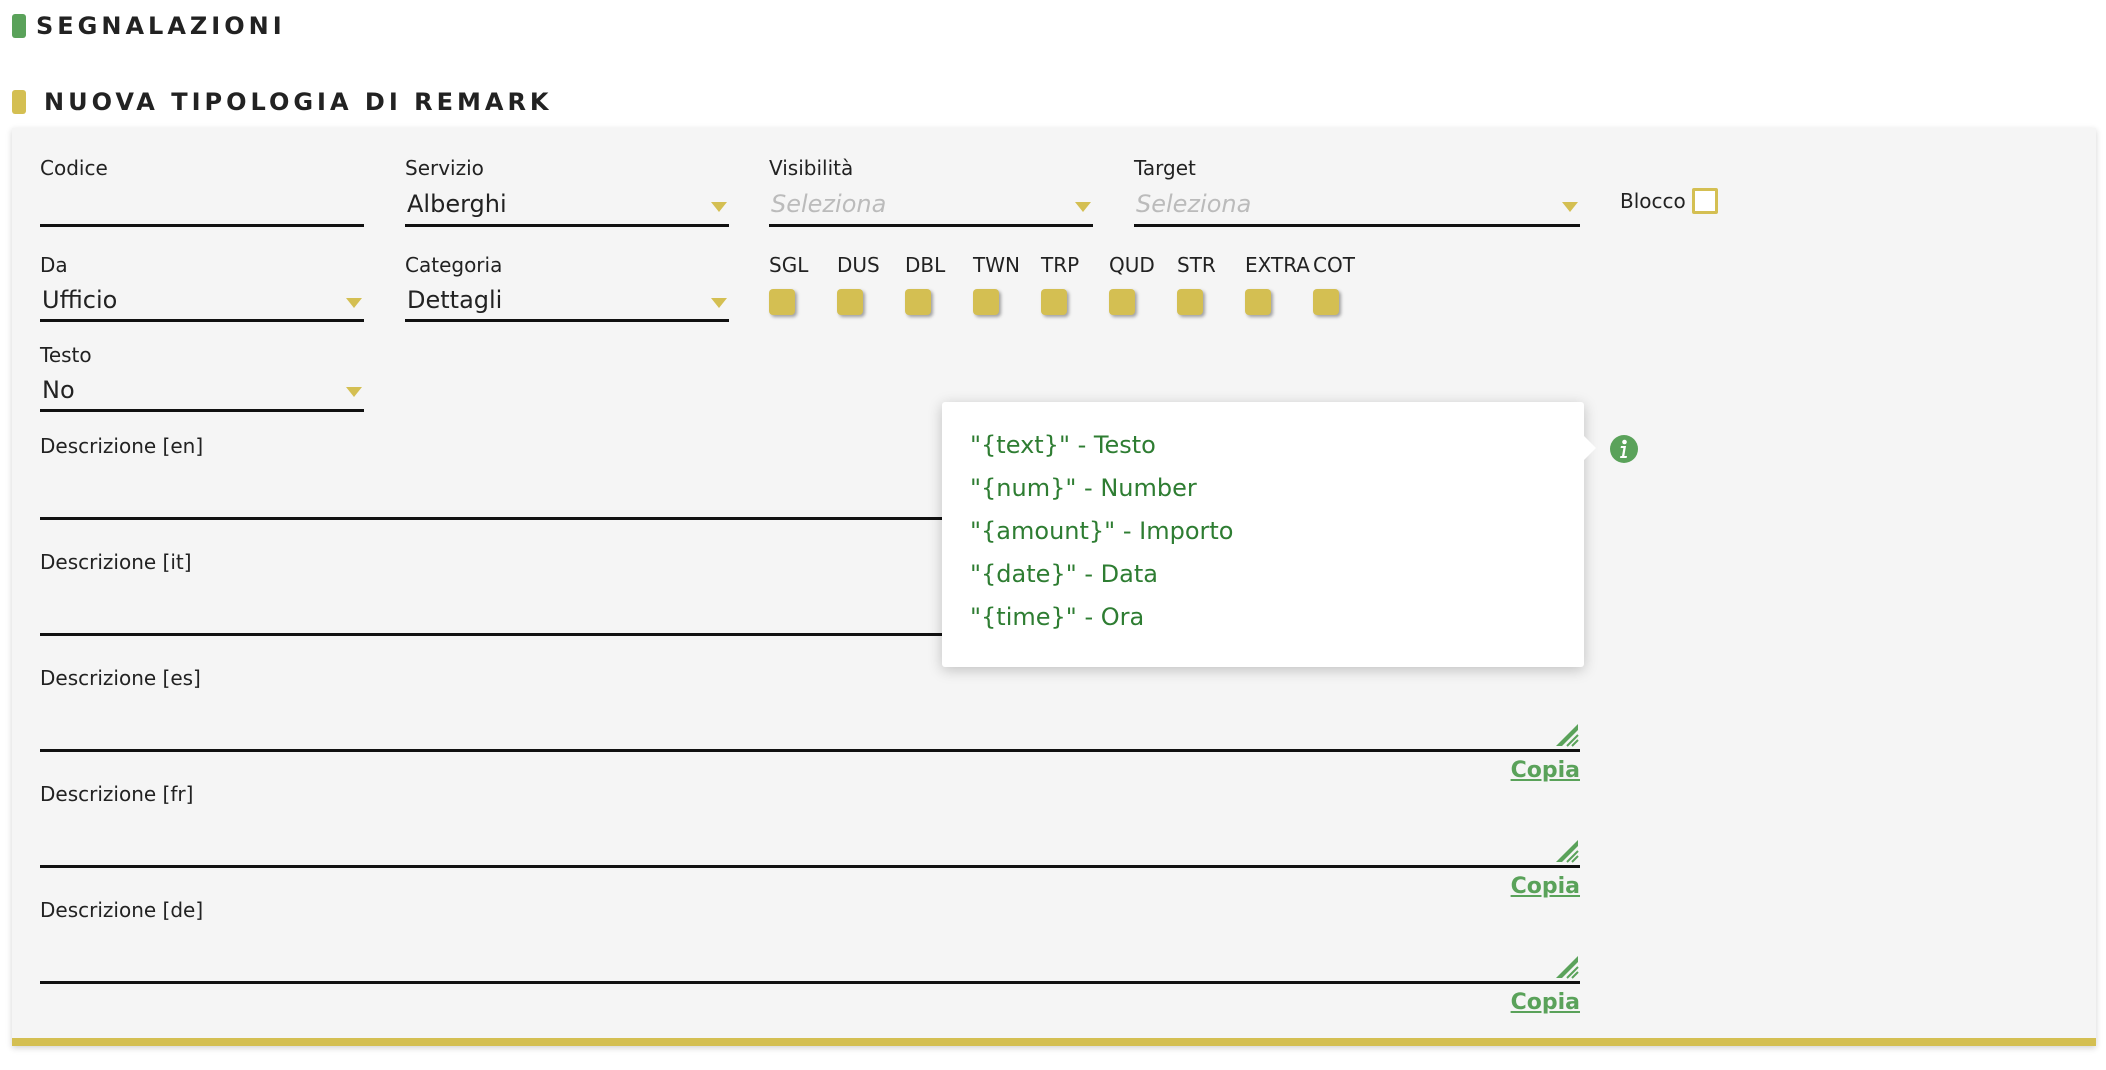 The height and width of the screenshot is (1070, 2106). What do you see at coordinates (1143, 288) in the screenshot?
I see `room-type-qud: QUD` at bounding box center [1143, 288].